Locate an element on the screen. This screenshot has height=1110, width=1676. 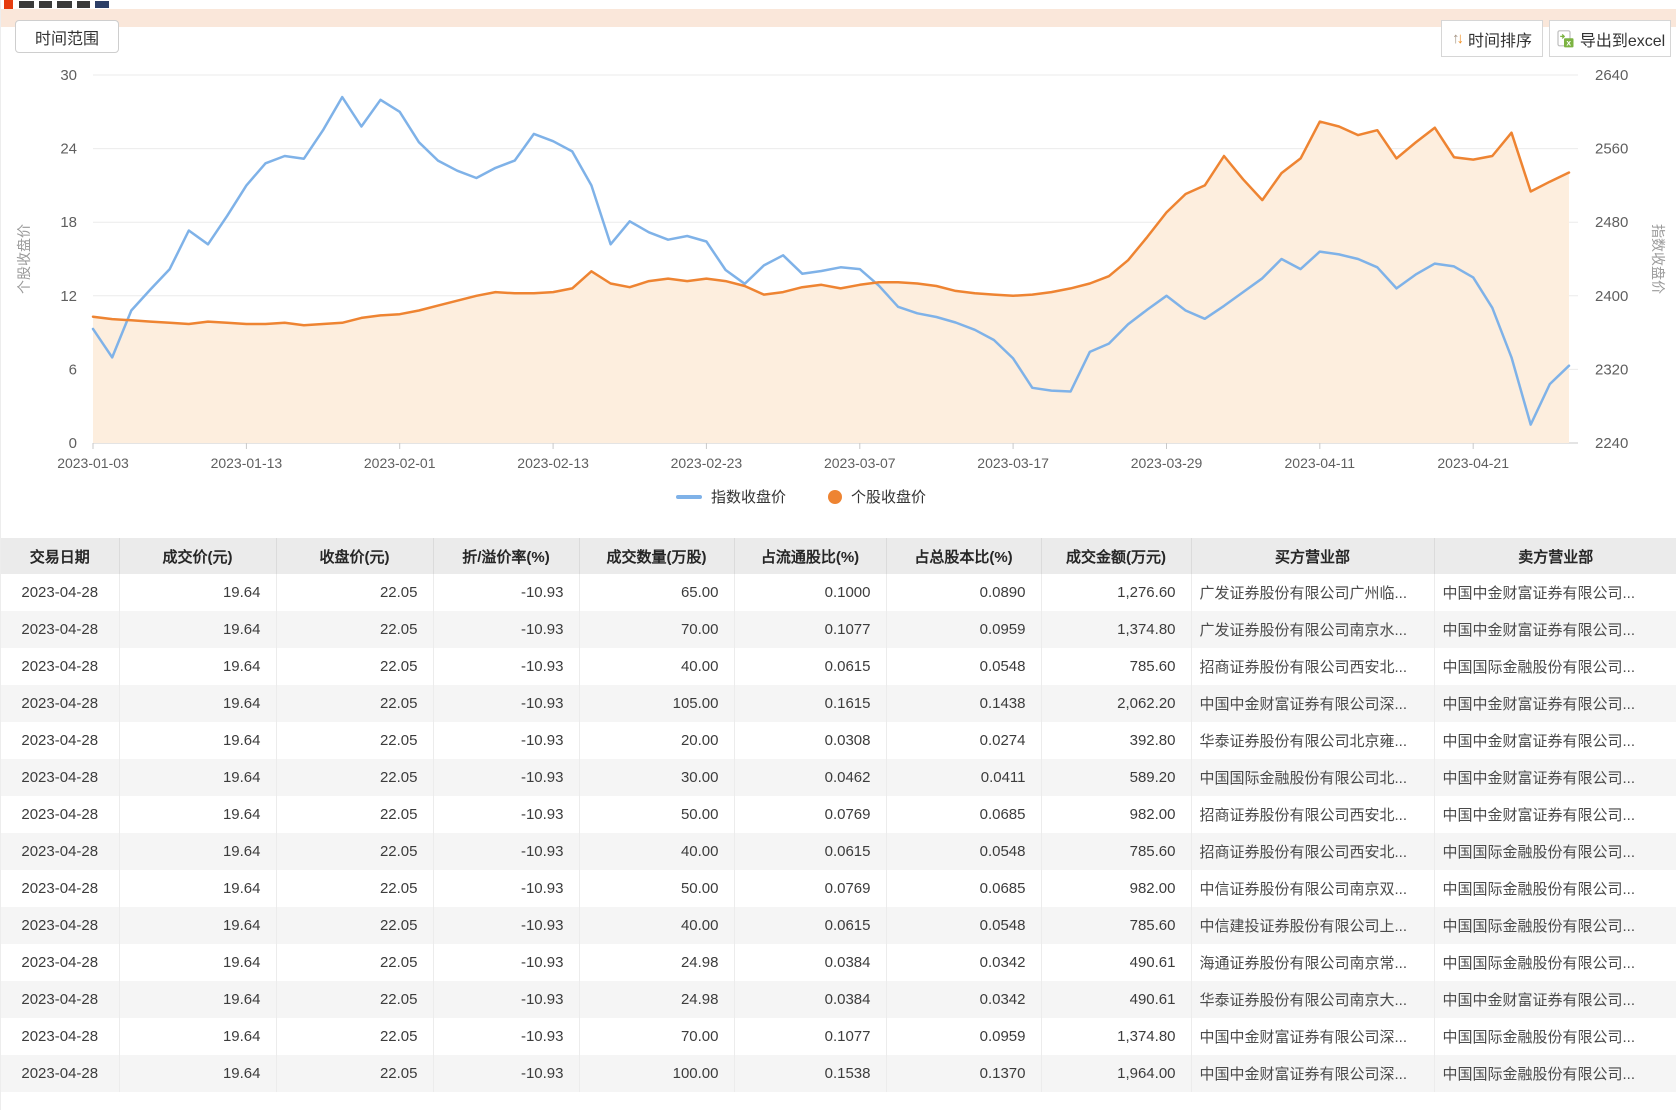
svg-text: 指数收盘价 is located at coordinates (1658, 259).